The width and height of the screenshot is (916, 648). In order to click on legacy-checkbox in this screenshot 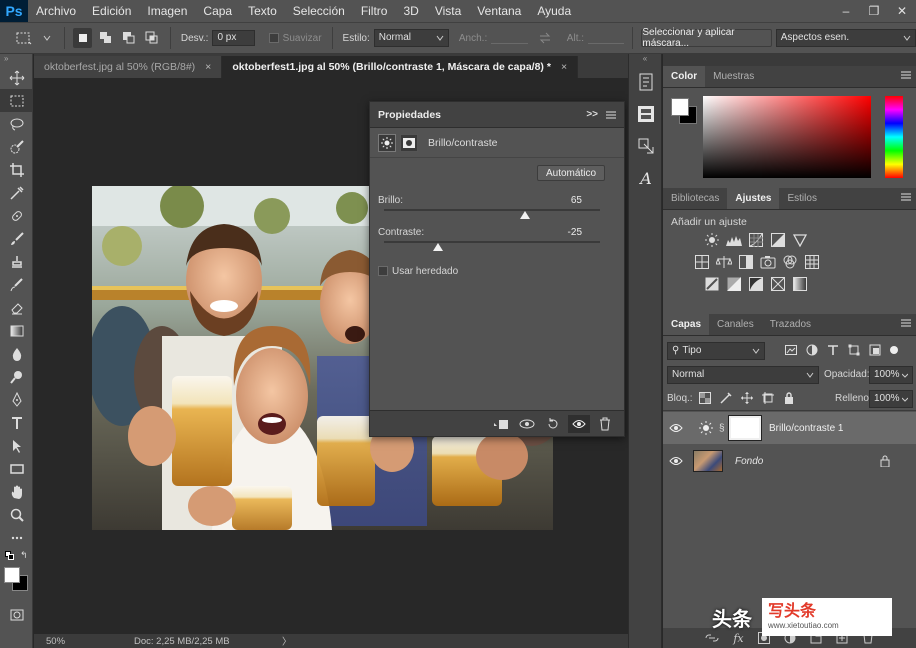, I will do `click(383, 271)`.